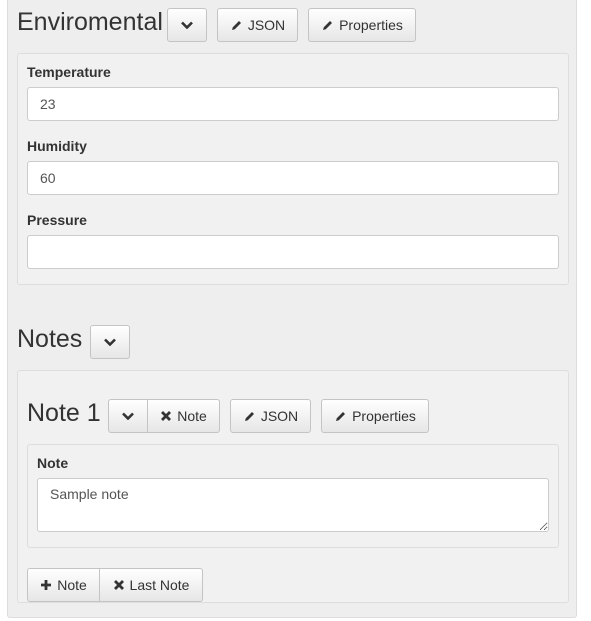 The image size is (591, 621). What do you see at coordinates (53, 463) in the screenshot?
I see `note-label: Note` at bounding box center [53, 463].